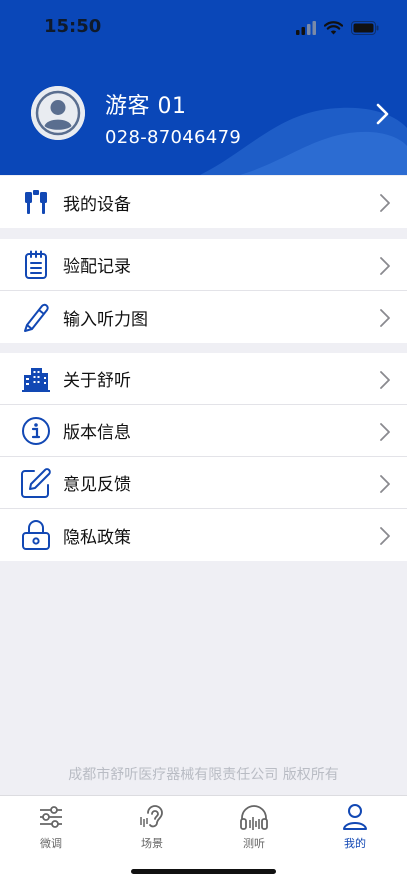 This screenshot has height=883, width=407. I want to click on tab-label: 测听, so click(254, 843).